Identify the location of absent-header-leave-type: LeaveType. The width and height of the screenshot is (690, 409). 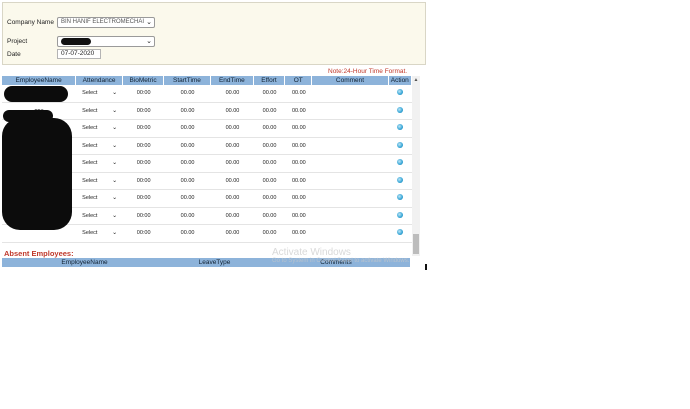
(214, 262).